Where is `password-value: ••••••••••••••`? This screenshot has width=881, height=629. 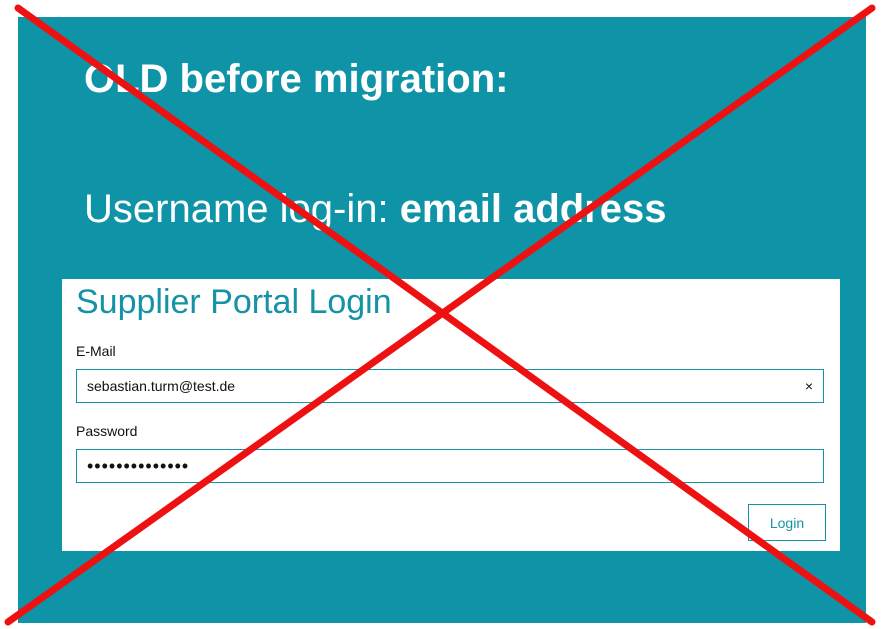
password-value: •••••••••••••• is located at coordinates (138, 465).